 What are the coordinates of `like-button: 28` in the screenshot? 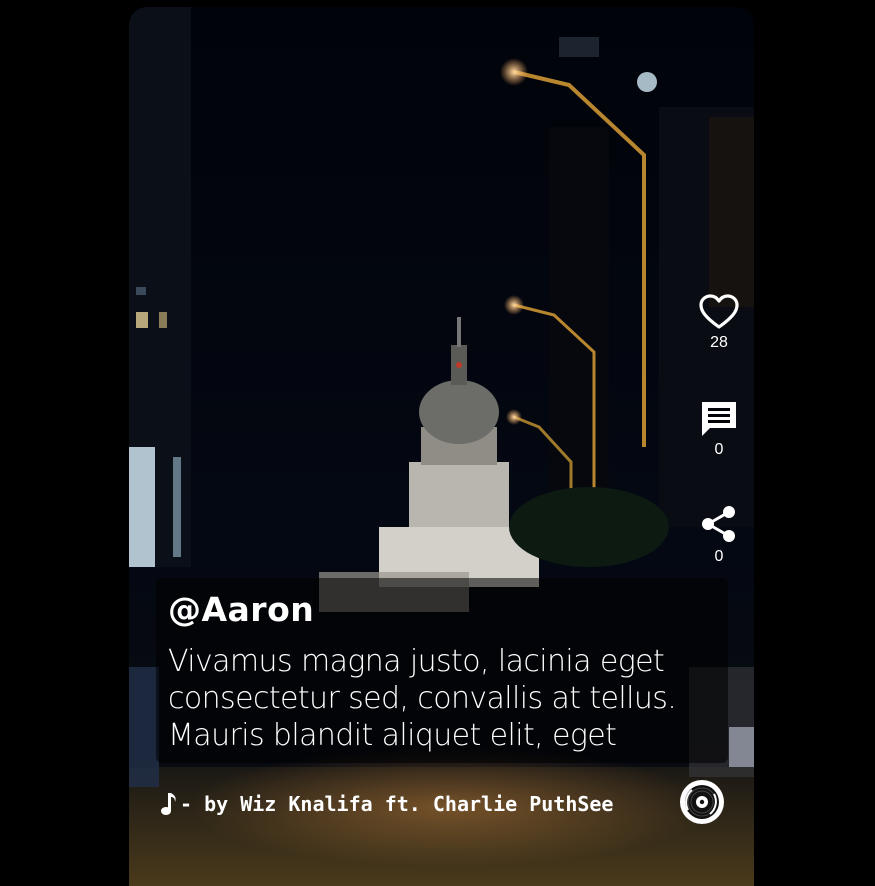 It's located at (719, 323).